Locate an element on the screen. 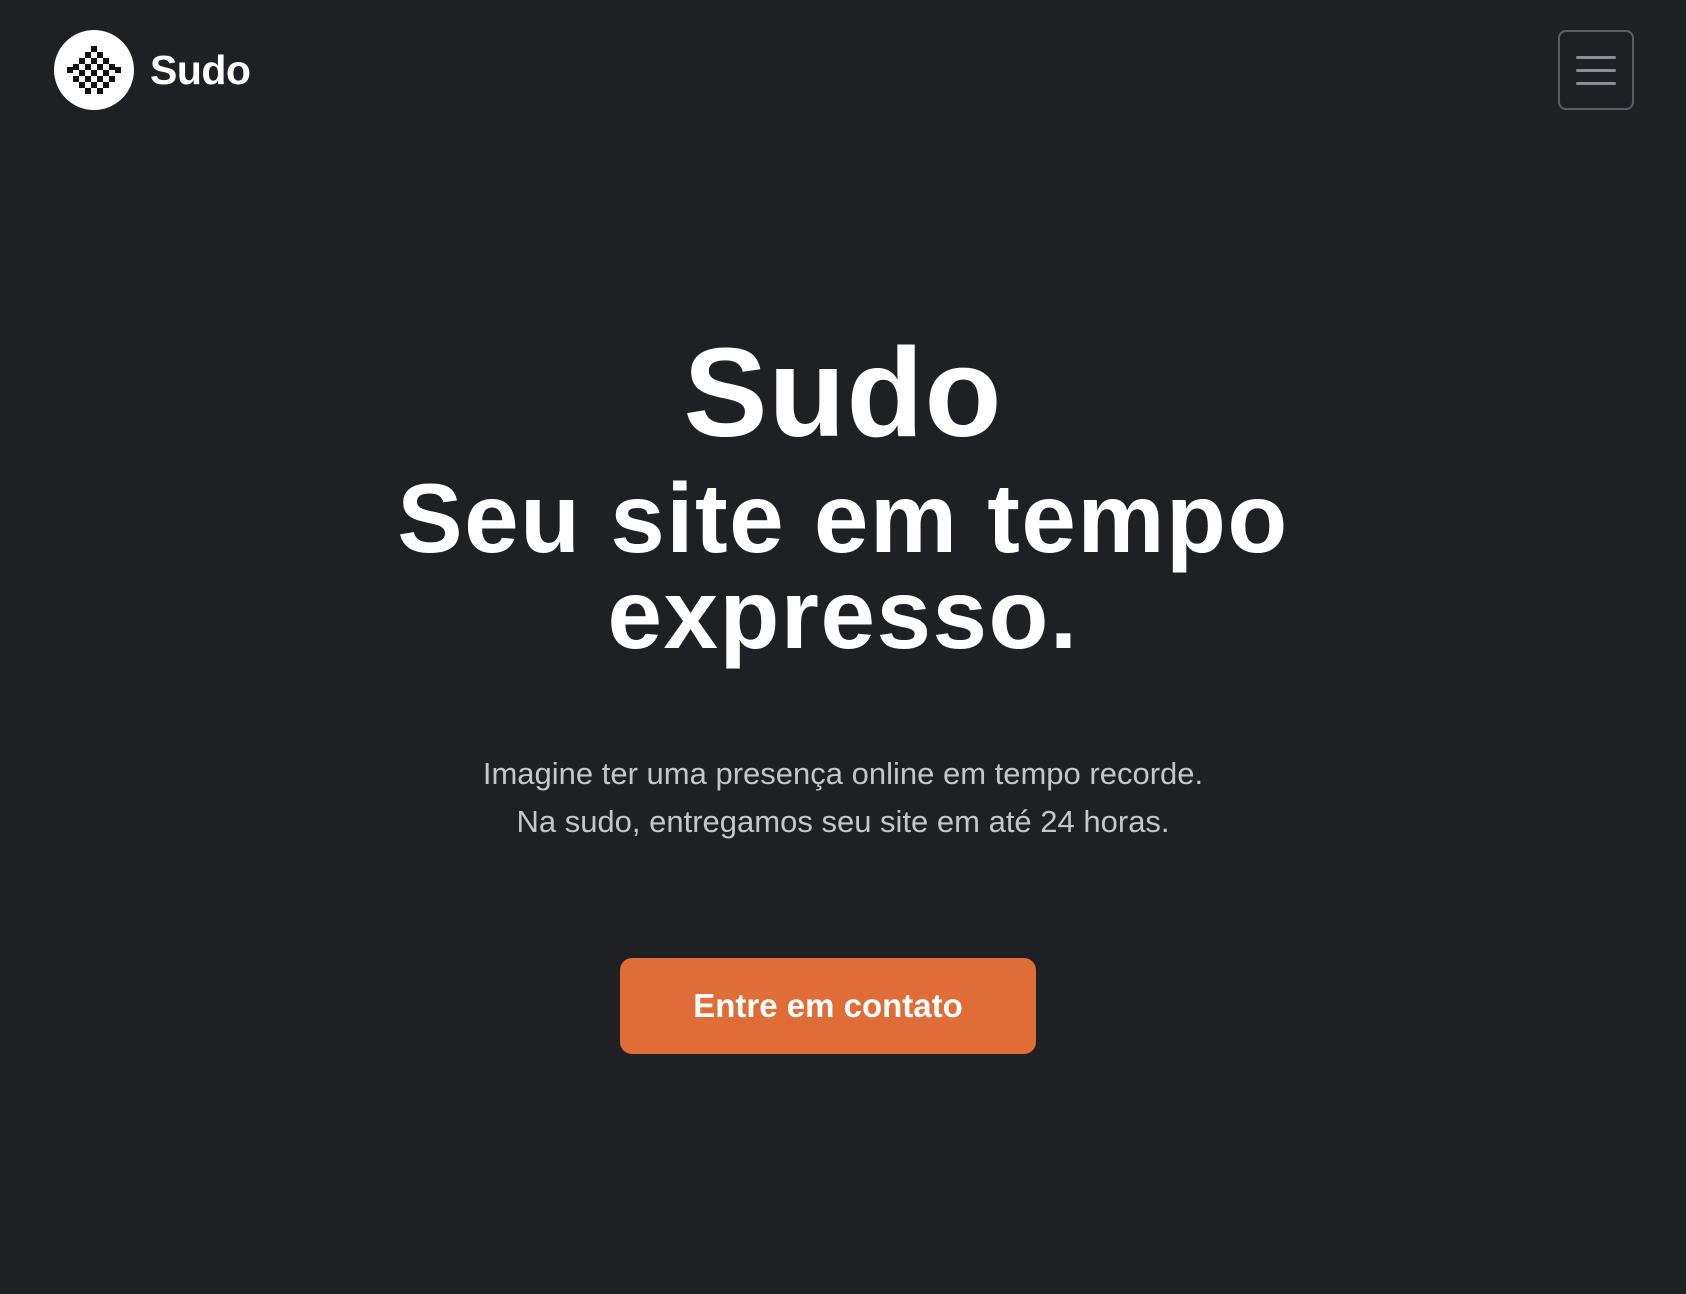  menu-toggle-button is located at coordinates (1596, 70).